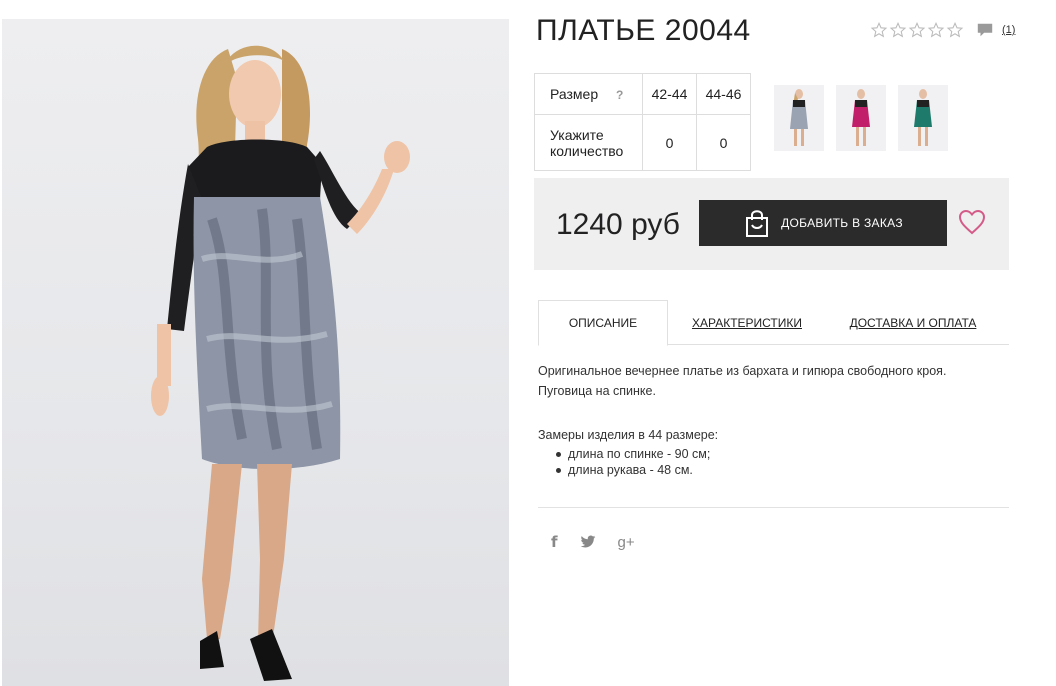  I want to click on size-option-44-46: 44-46, so click(723, 94).